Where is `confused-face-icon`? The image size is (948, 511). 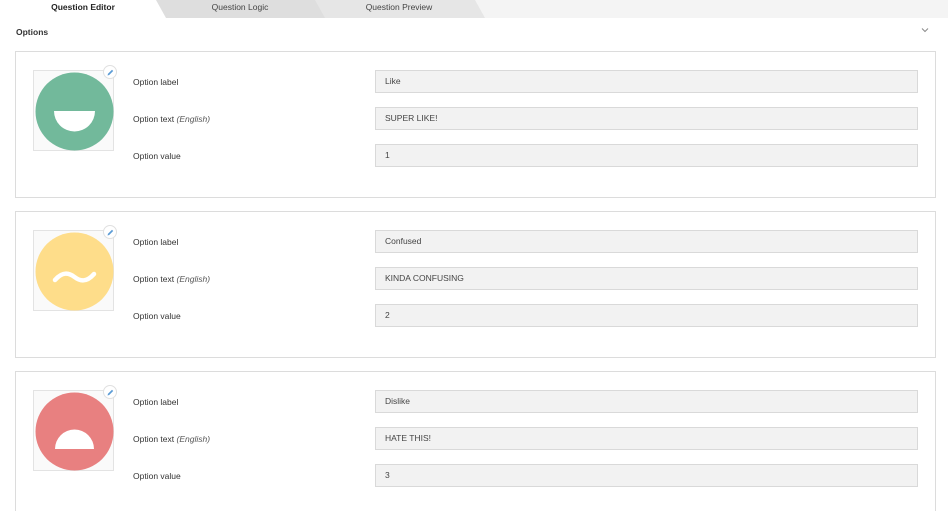
confused-face-icon is located at coordinates (74, 271).